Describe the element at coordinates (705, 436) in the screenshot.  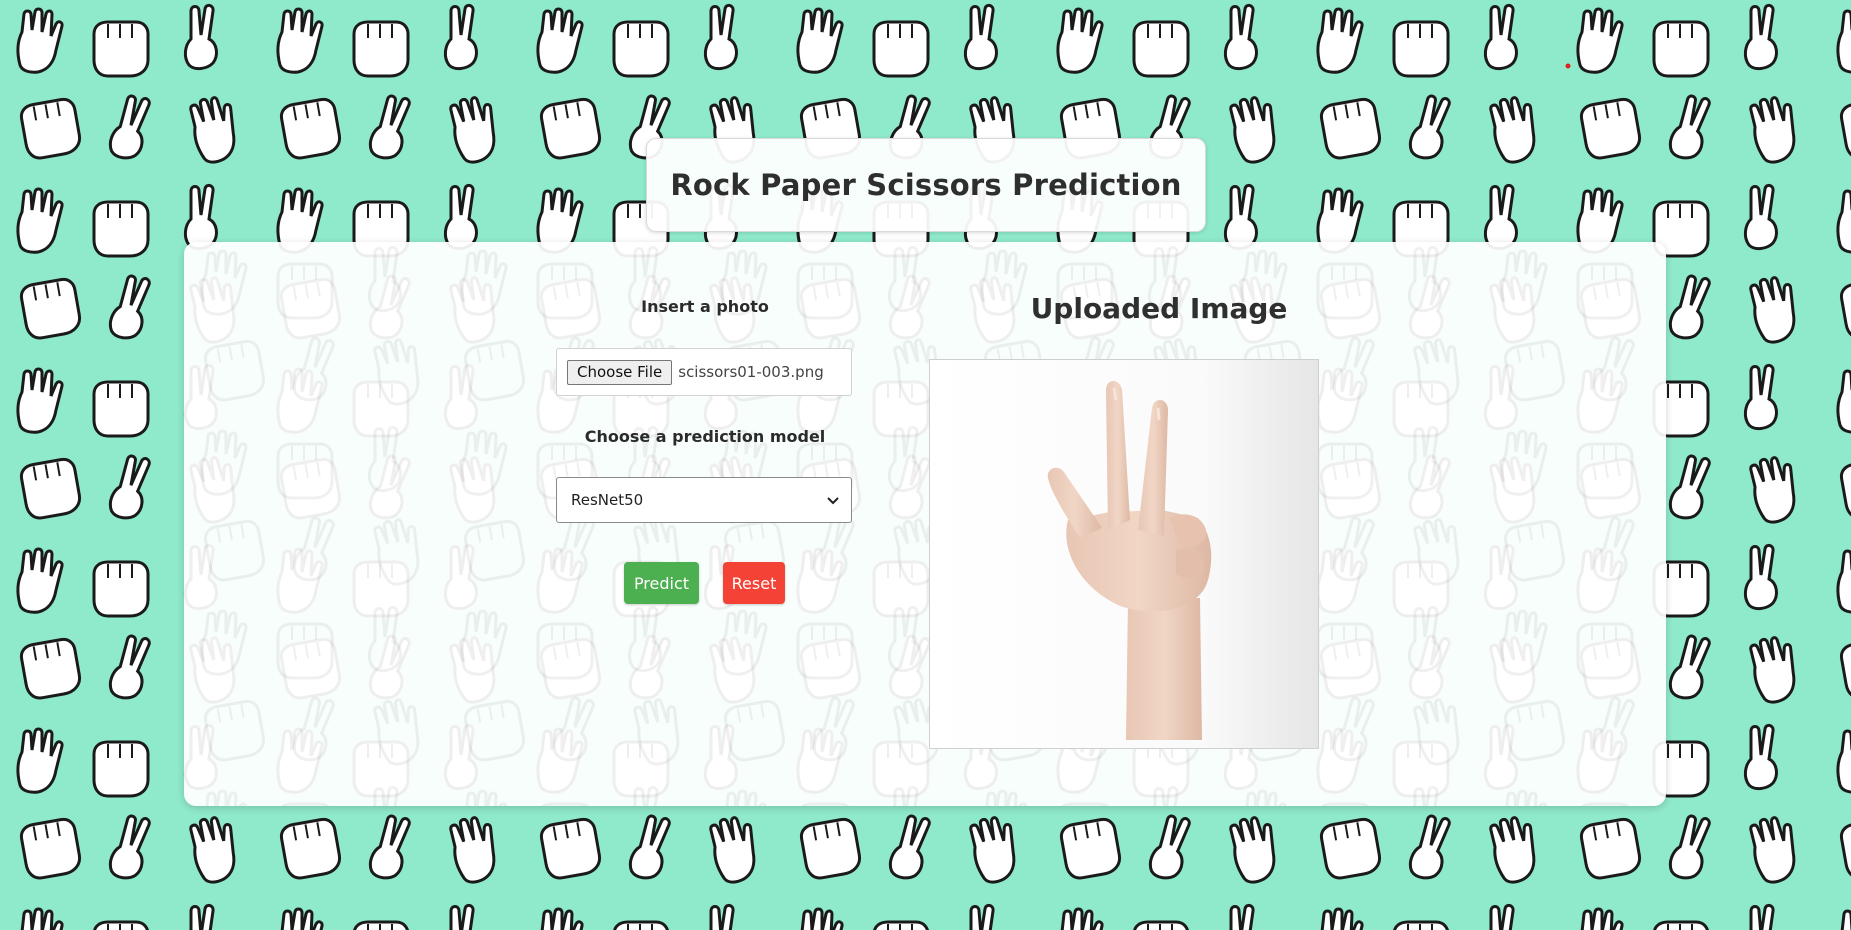
I see `choose-model-label: Choose a prediction model` at that location.